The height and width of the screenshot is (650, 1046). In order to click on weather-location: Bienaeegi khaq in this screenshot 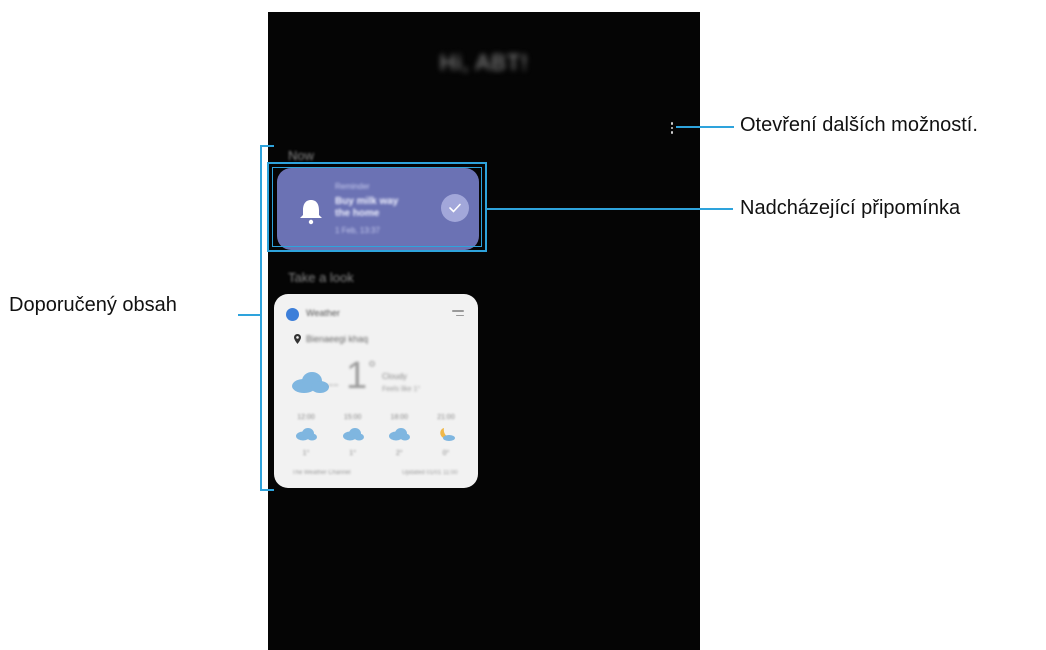, I will do `click(337, 339)`.